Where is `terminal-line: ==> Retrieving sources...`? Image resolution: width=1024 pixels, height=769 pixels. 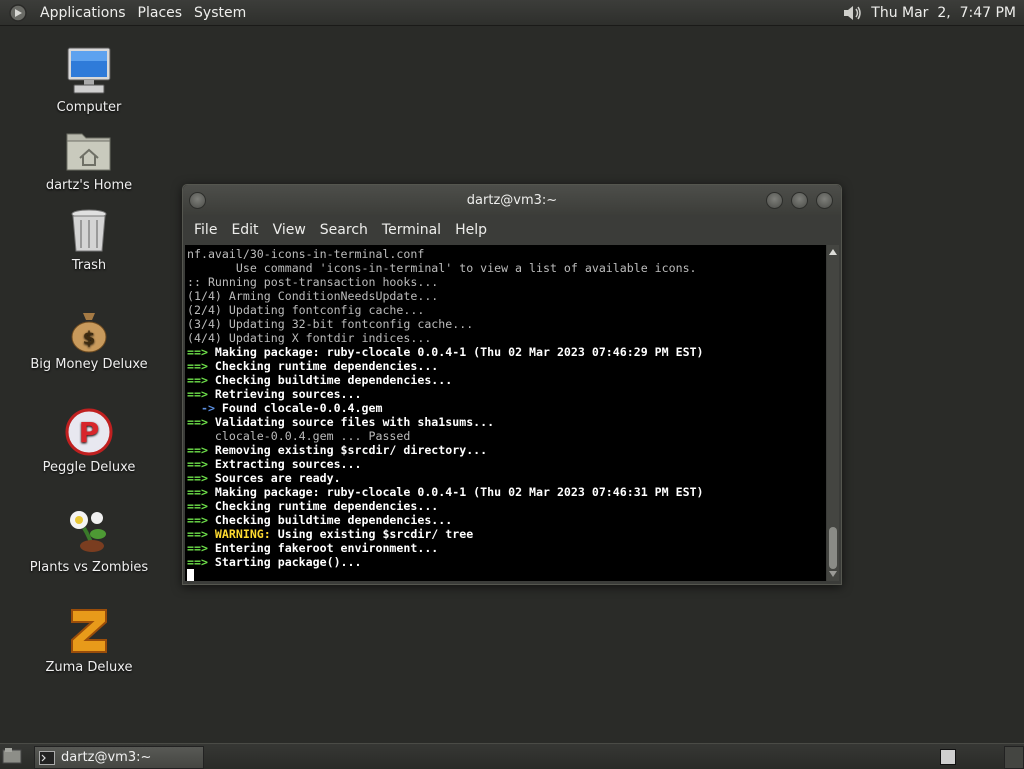
terminal-line: ==> Retrieving sources... is located at coordinates (506, 394).